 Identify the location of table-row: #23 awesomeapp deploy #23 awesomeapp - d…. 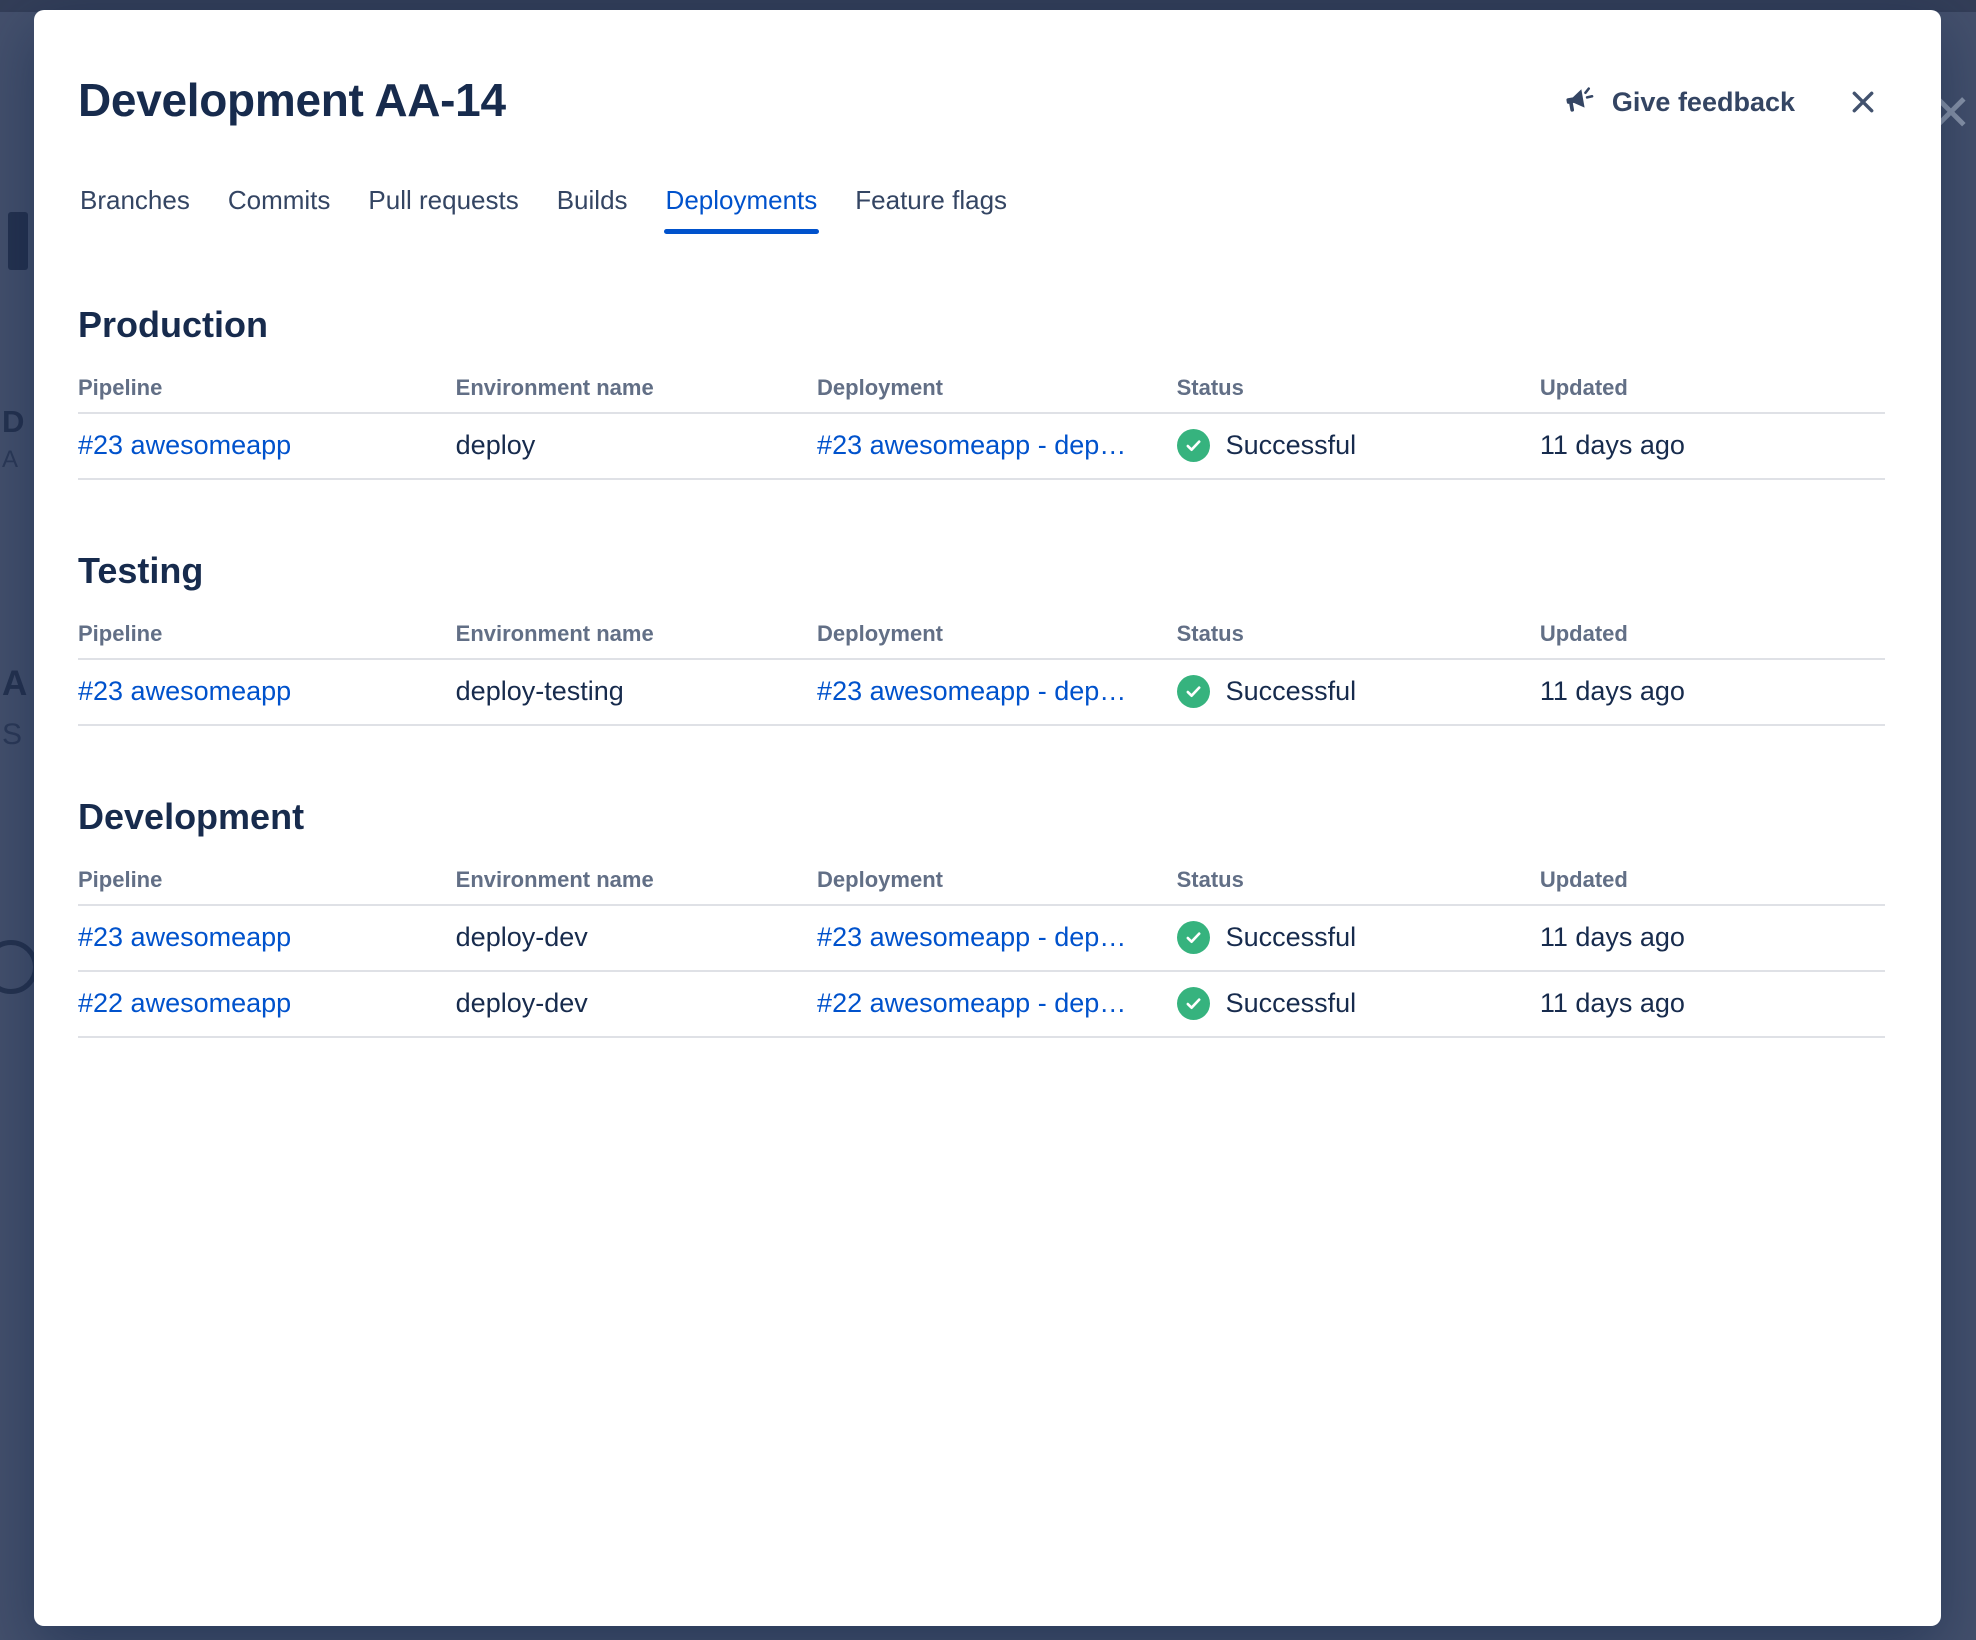
(981, 447).